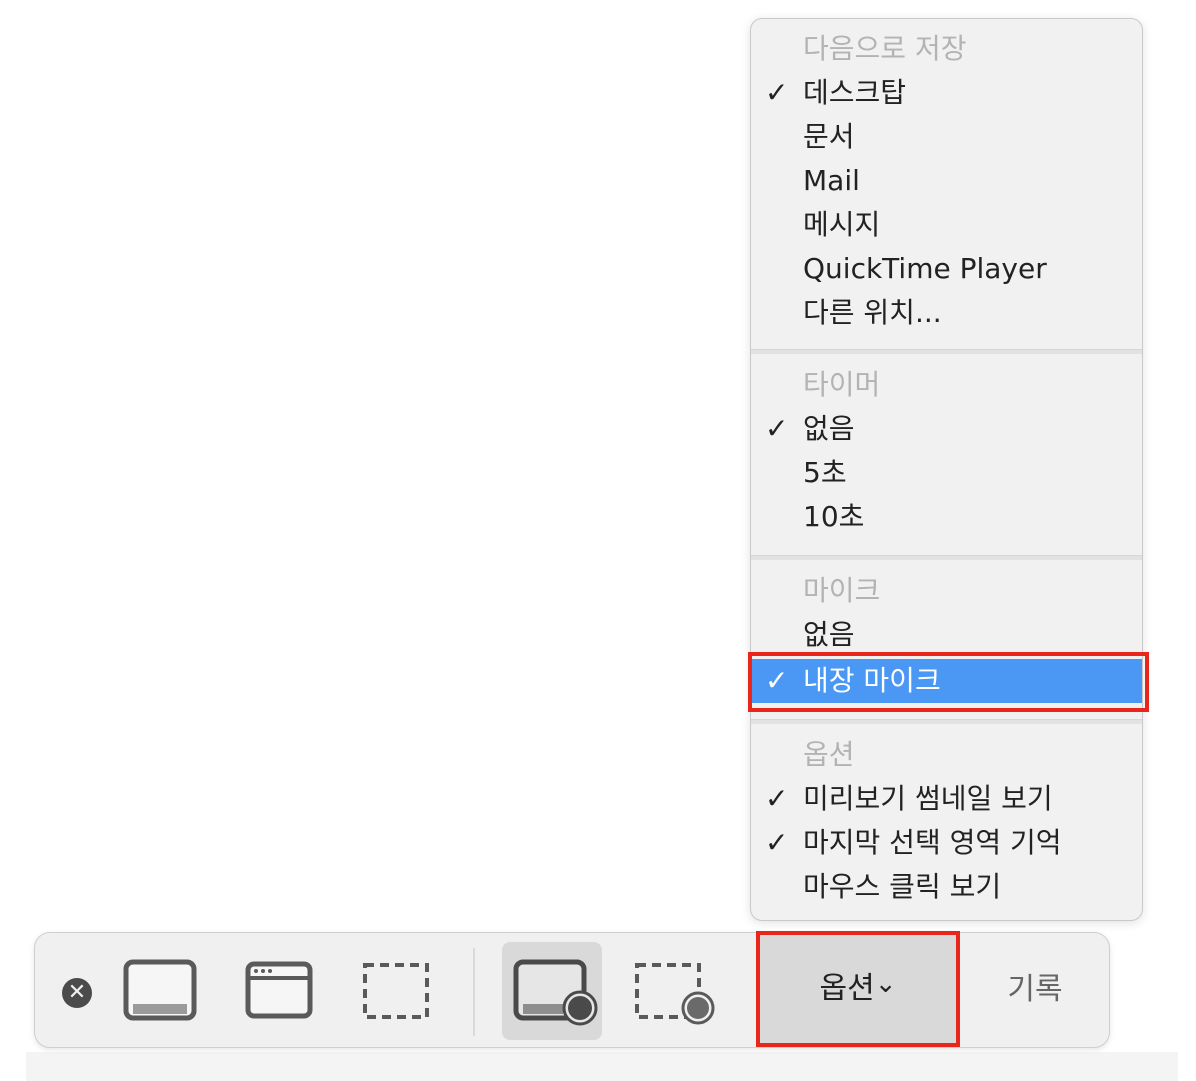 Image resolution: width=1196 pixels, height=1081 pixels. I want to click on record-label: 기록, so click(1035, 989).